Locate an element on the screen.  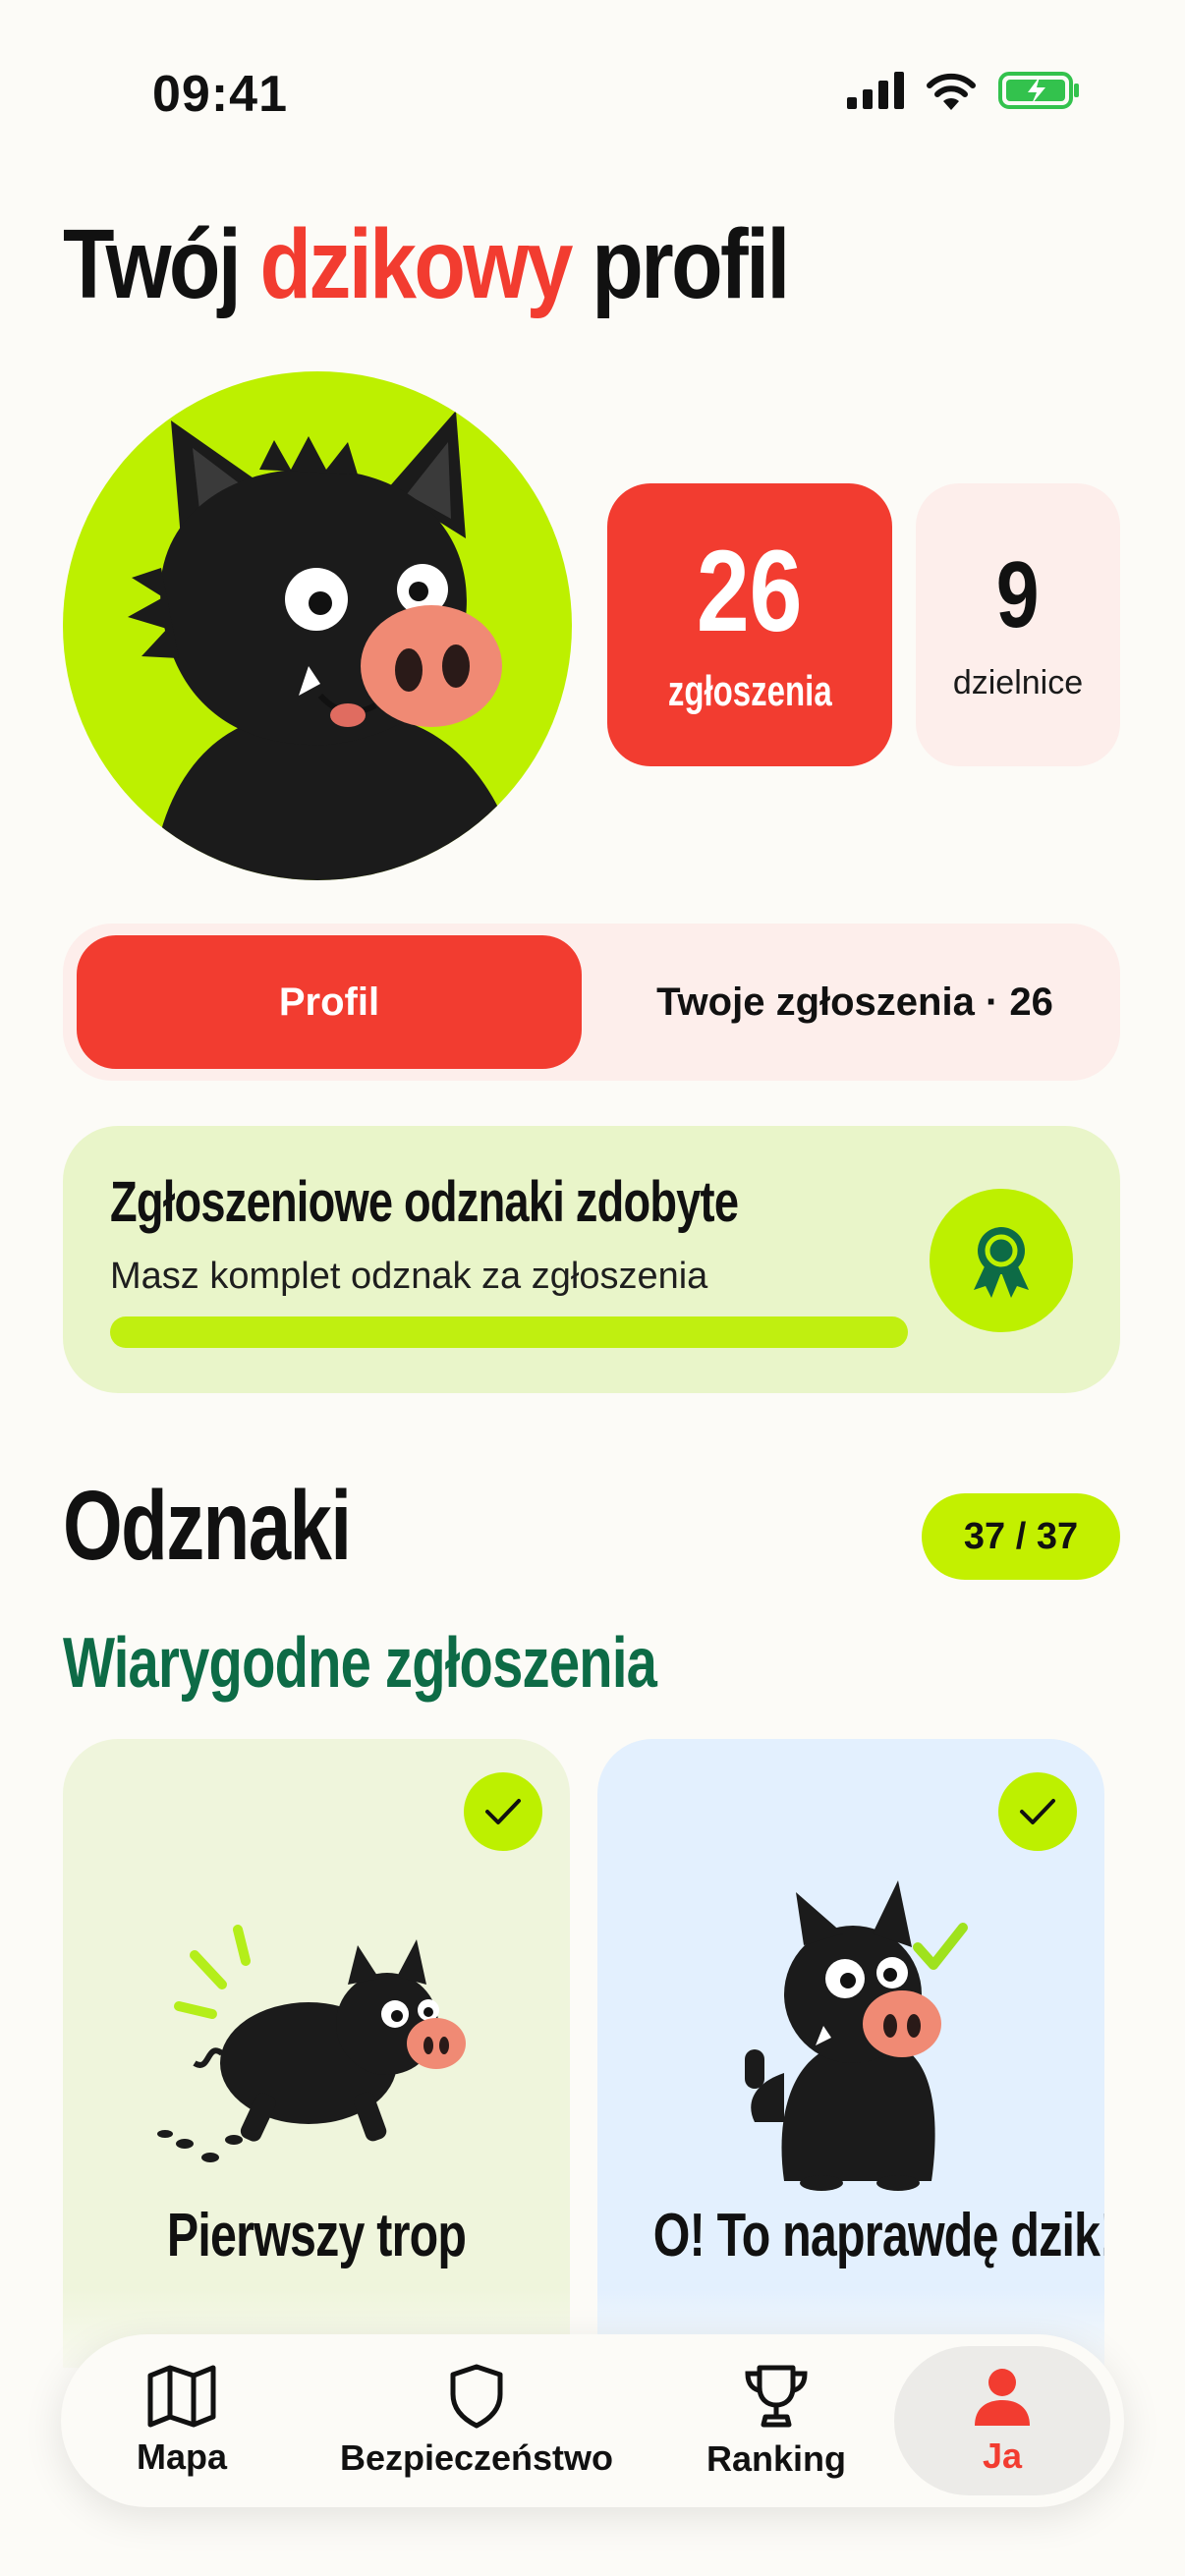
boar-avatar-icon is located at coordinates (326, 645).